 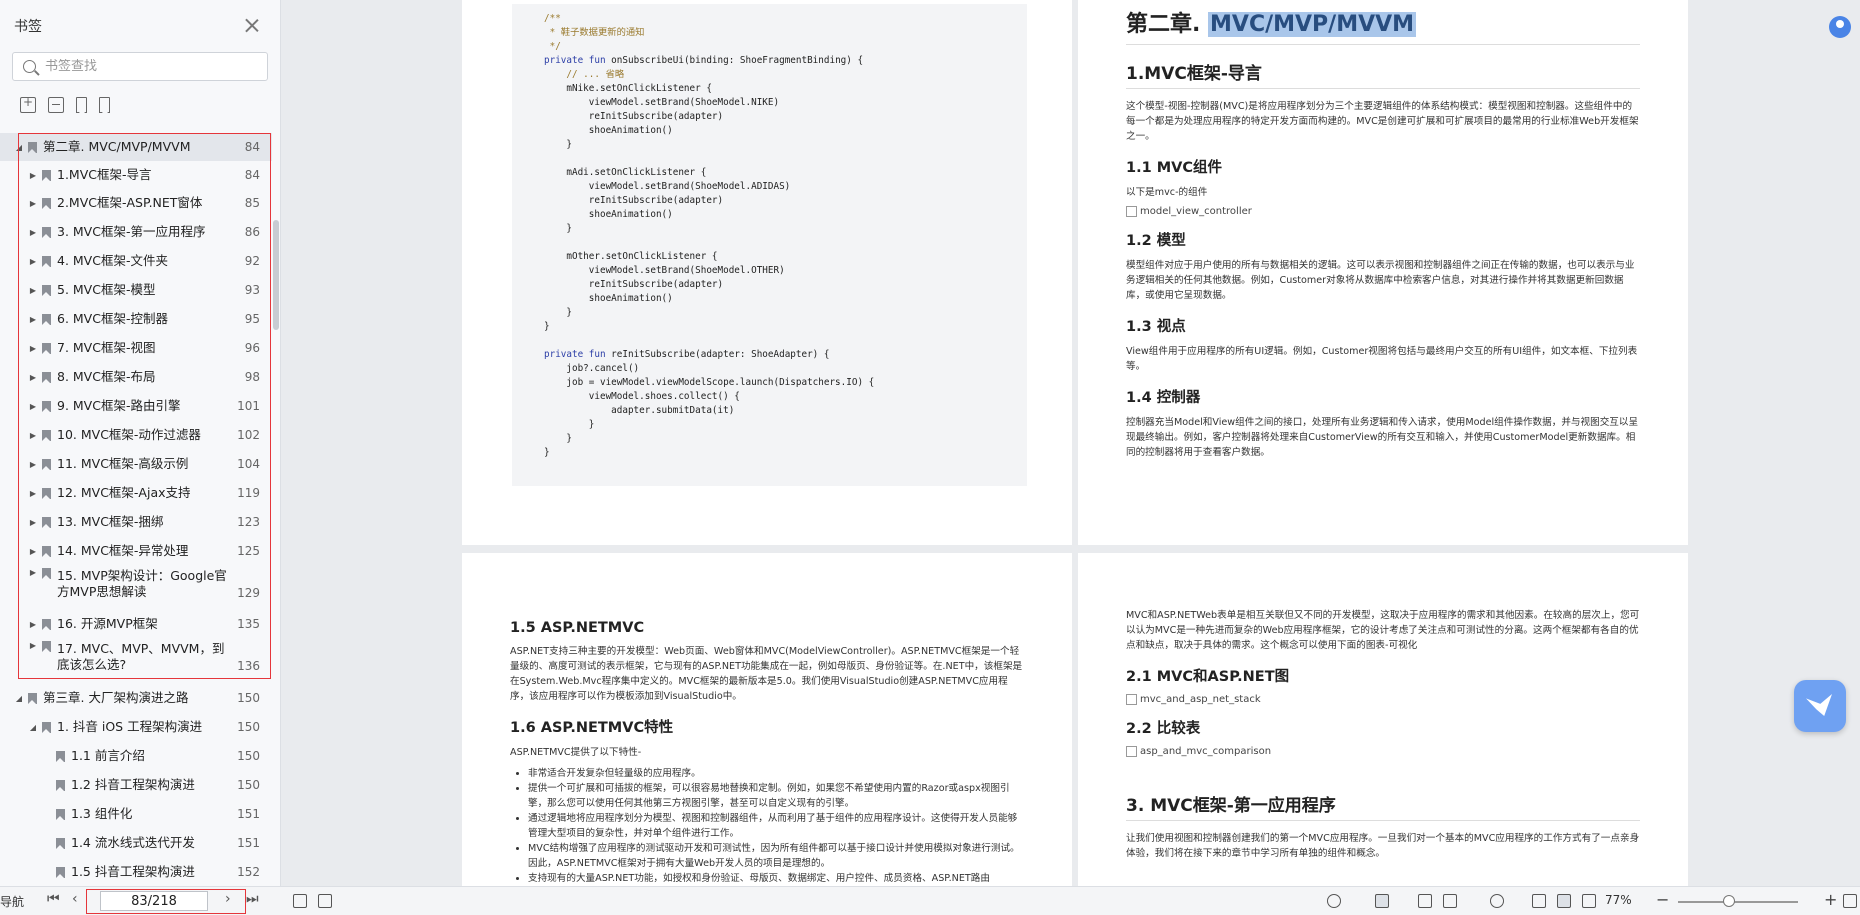 What do you see at coordinates (136, 493) in the screenshot?
I see `bookmark-item: ▶ 12. MVC框架-Ajax支持 119` at bounding box center [136, 493].